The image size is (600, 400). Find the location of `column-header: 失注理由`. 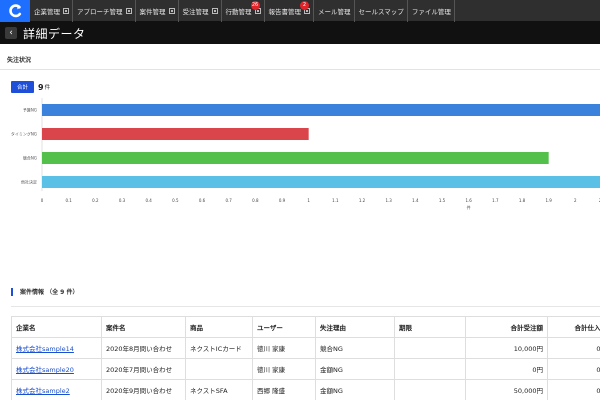

column-header: 失注理由 is located at coordinates (355, 327).